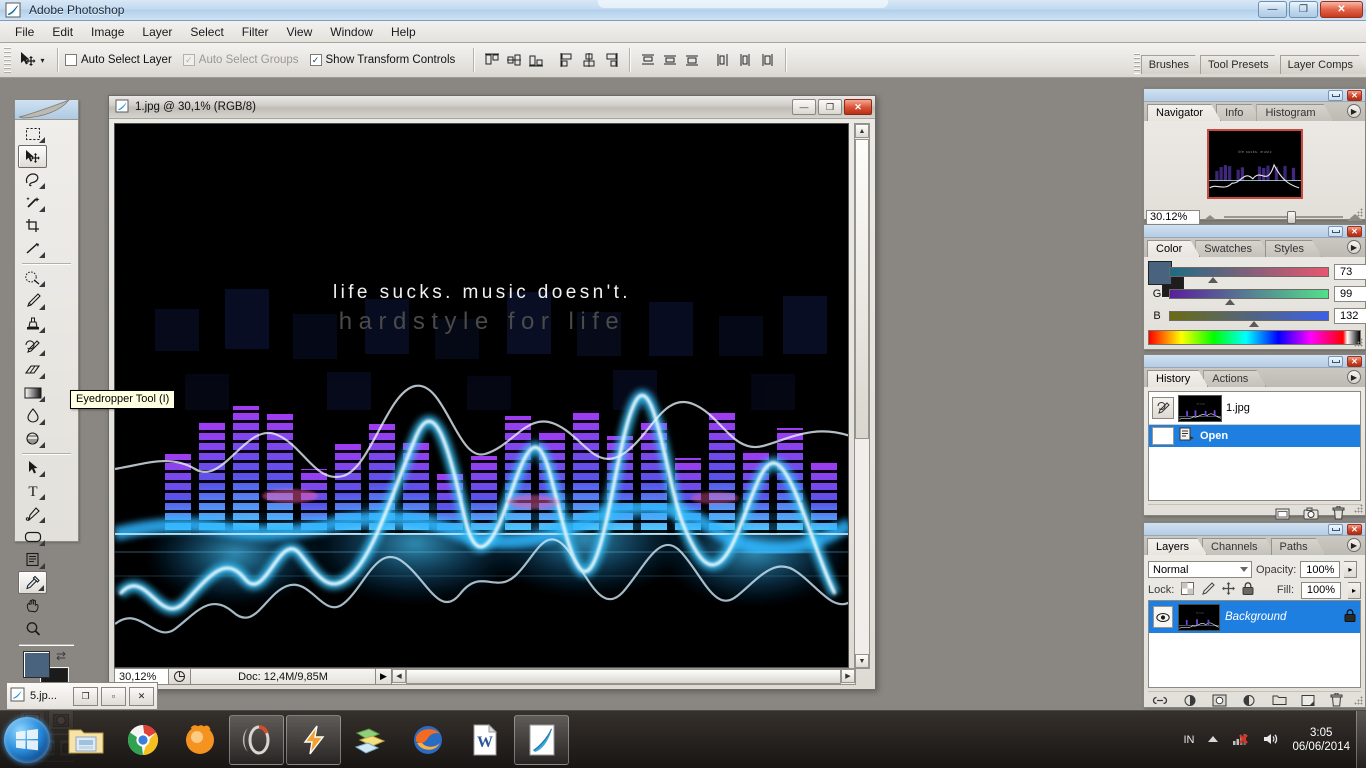 The height and width of the screenshot is (768, 1366). I want to click on history-minimize-button, so click(1335, 361).